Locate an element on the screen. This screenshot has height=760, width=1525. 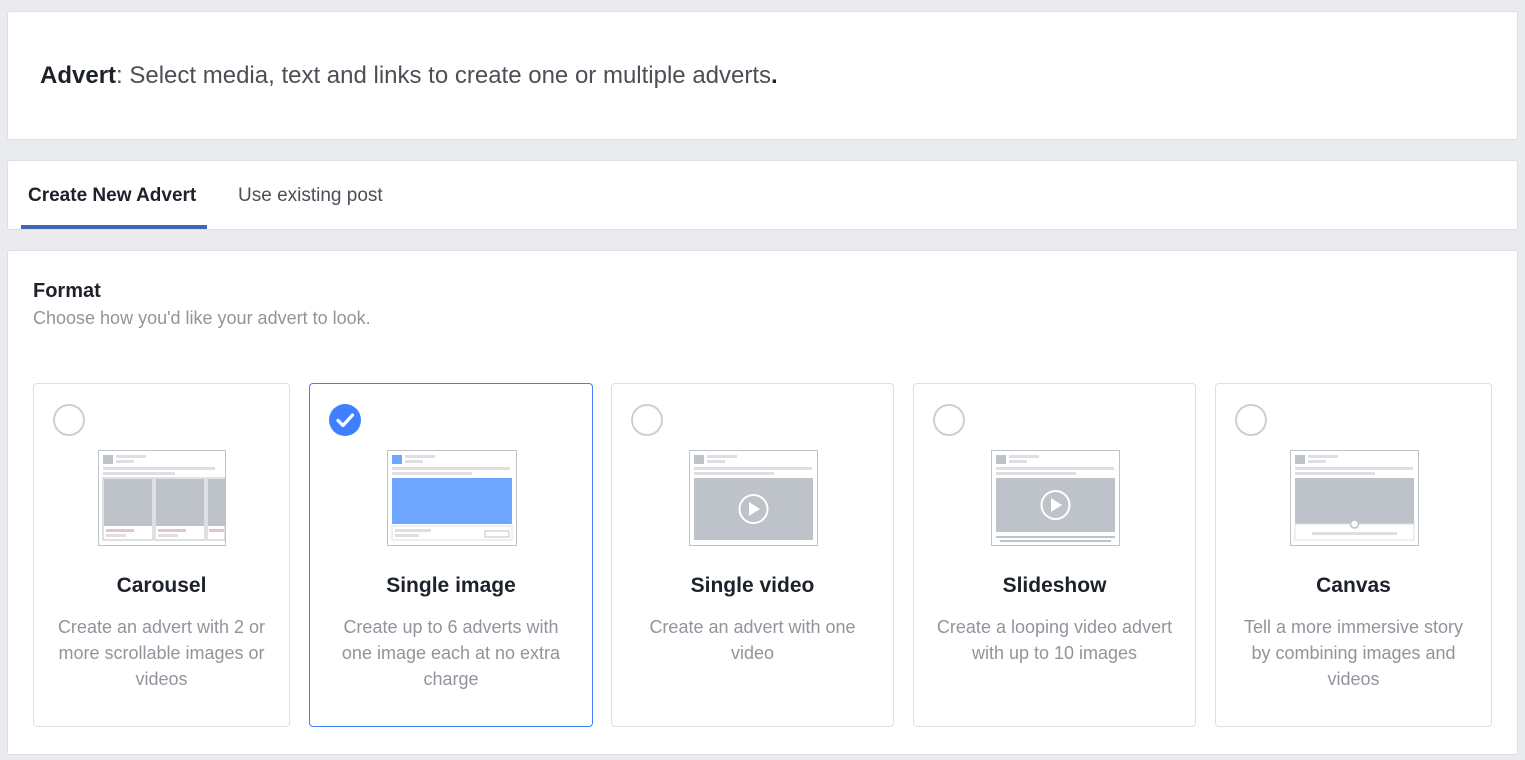
heading-period: . is located at coordinates (774, 75).